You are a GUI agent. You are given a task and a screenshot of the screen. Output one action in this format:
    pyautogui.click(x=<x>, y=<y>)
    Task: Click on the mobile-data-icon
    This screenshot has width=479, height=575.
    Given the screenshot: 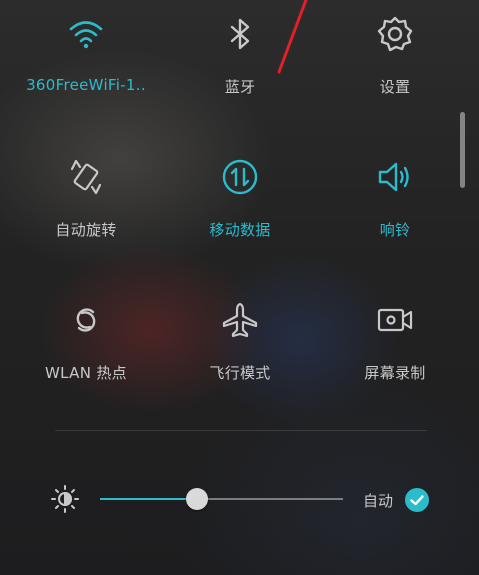 What is the action you would take?
    pyautogui.click(x=240, y=177)
    